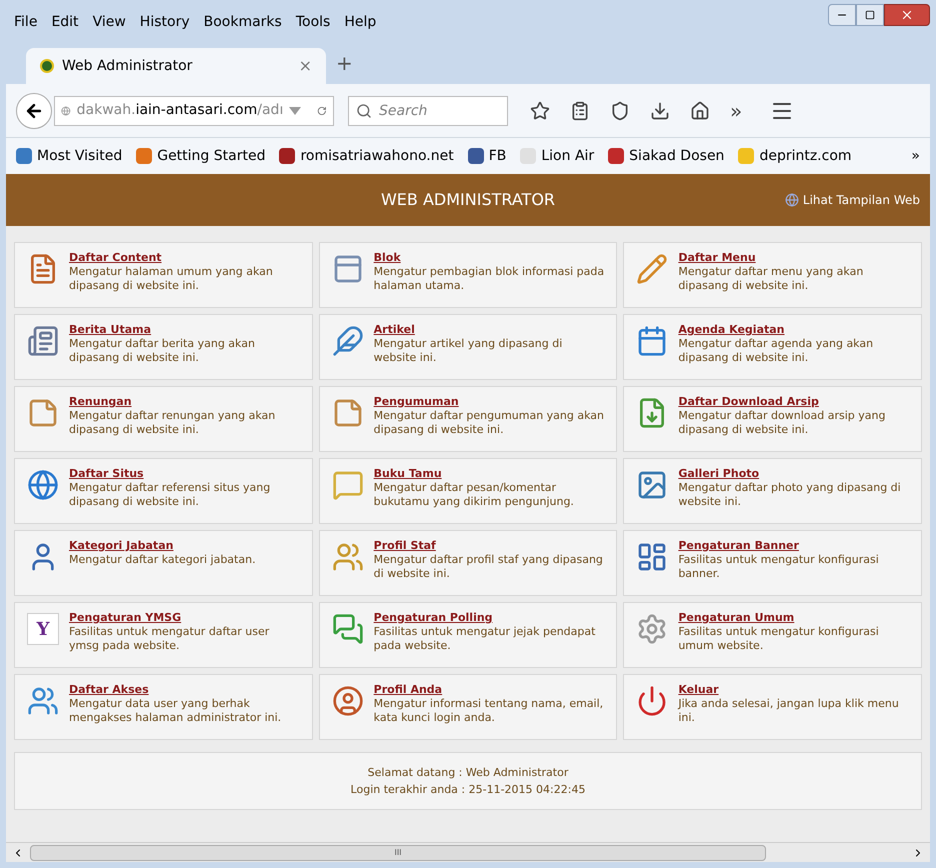 The image size is (936, 868). Describe the element at coordinates (201, 156) in the screenshot. I see `bookmark-item: Getting Started` at that location.